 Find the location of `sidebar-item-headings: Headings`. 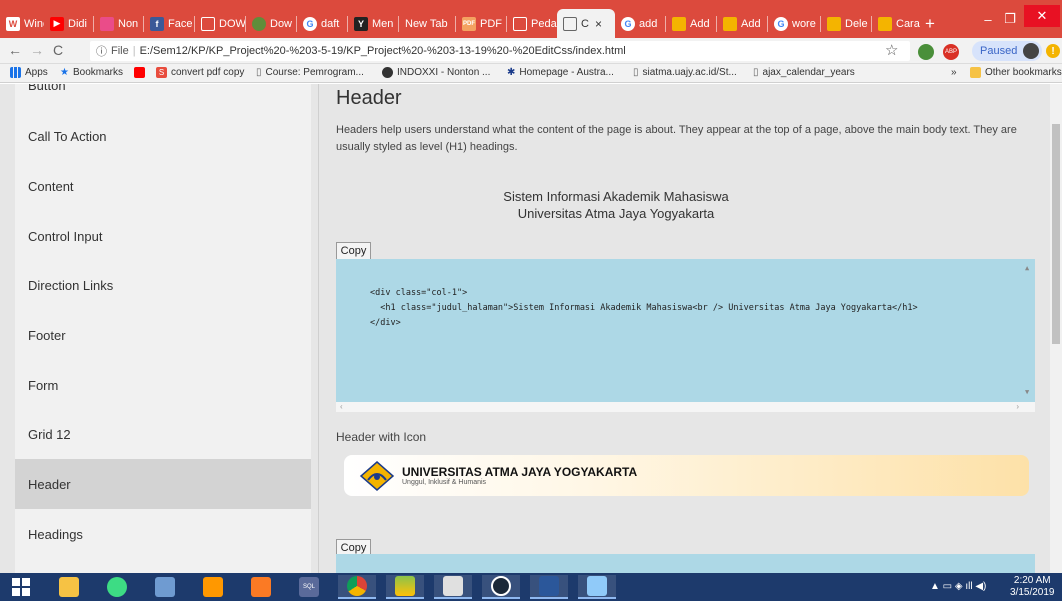

sidebar-item-headings: Headings is located at coordinates (163, 534).